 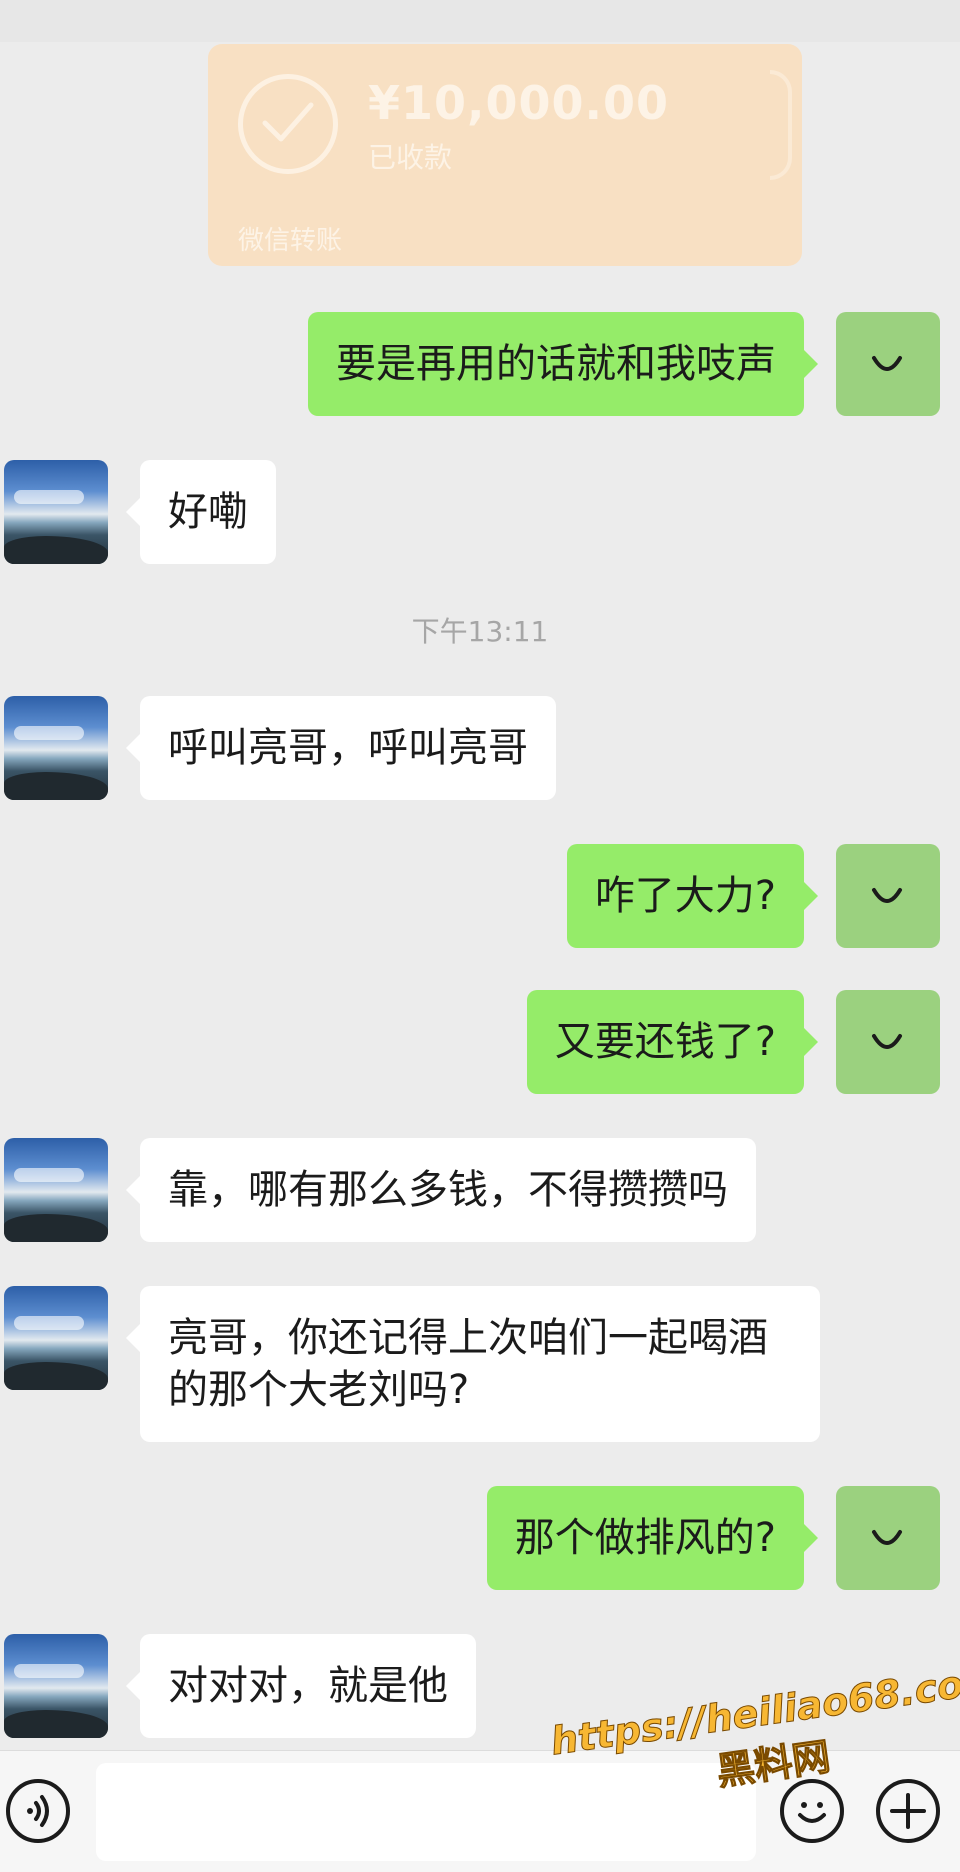 What do you see at coordinates (672, 1042) in the screenshot?
I see `message-bubble-out: 又要还钱了?` at bounding box center [672, 1042].